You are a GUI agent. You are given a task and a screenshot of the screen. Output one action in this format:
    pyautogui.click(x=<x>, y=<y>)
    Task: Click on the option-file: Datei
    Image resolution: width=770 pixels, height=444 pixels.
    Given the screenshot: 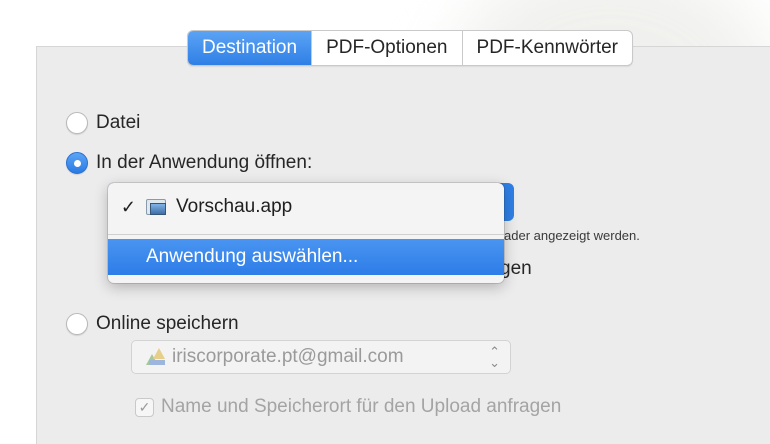 What is the action you would take?
    pyautogui.click(x=103, y=123)
    